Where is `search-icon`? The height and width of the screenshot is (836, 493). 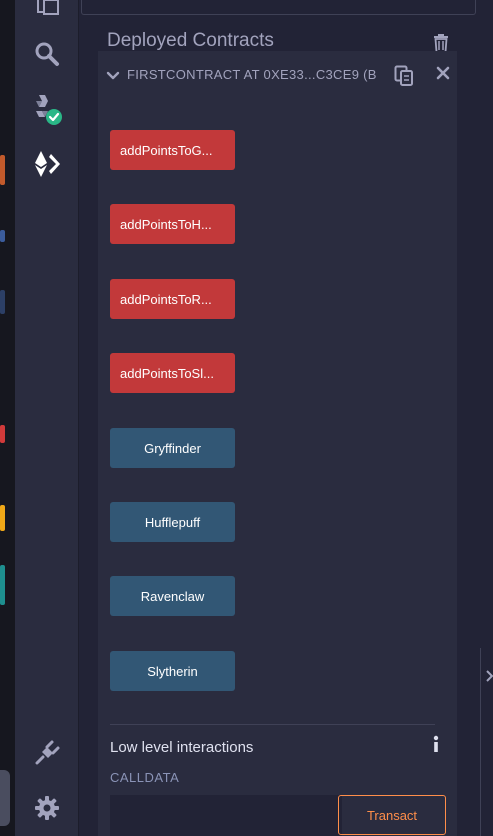 search-icon is located at coordinates (47, 54).